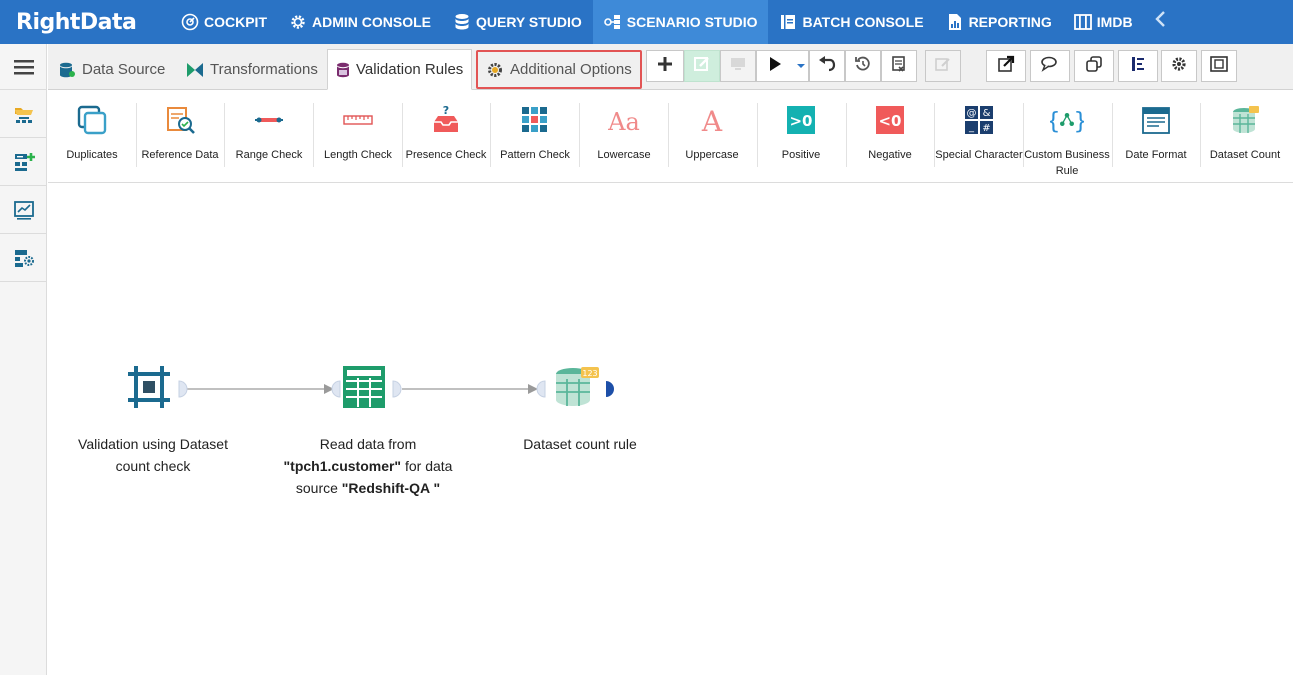 This screenshot has width=1293, height=675. Describe the element at coordinates (269, 139) in the screenshot. I see `rule-range-check: Range Check` at that location.